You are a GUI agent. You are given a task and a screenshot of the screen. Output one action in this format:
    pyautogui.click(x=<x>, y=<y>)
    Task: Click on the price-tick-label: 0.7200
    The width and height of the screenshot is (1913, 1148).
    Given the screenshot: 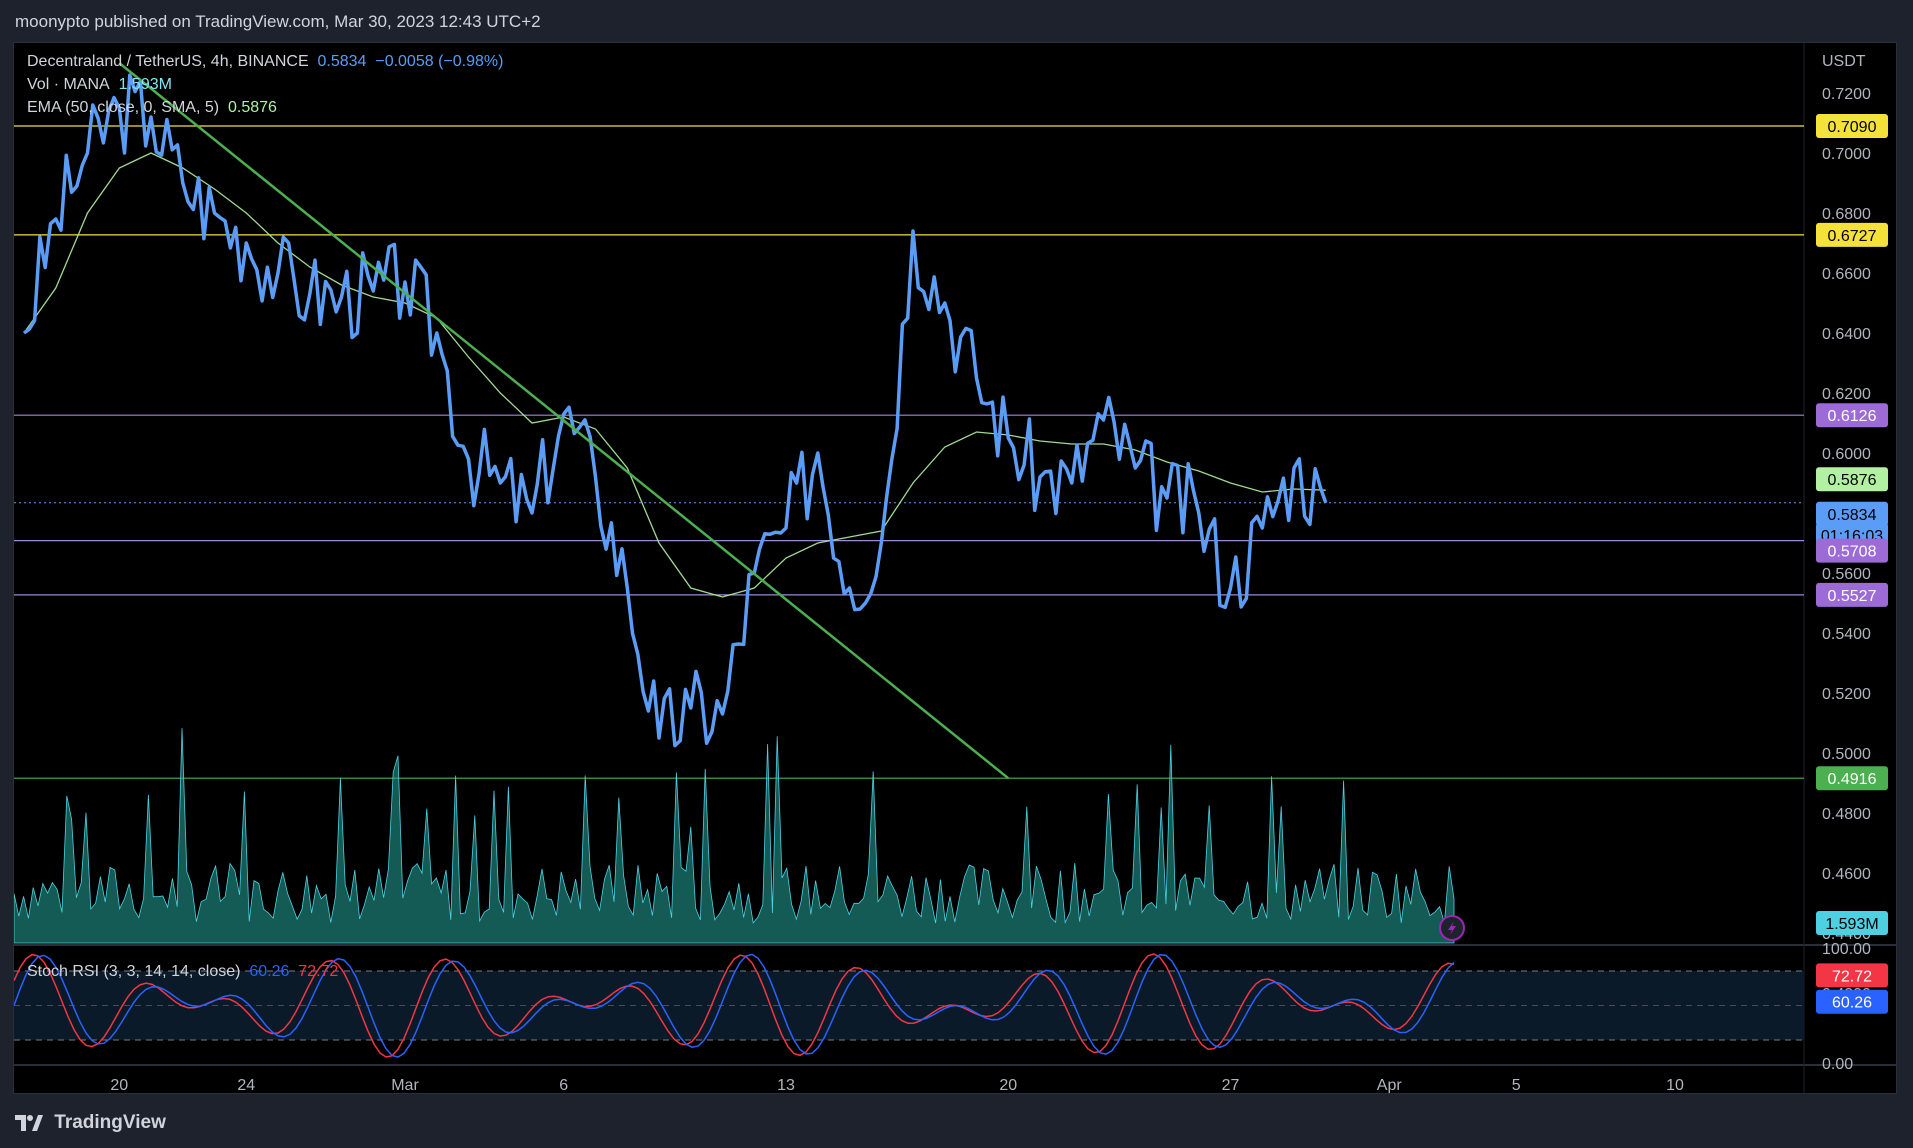 What is the action you would take?
    pyautogui.click(x=1846, y=94)
    